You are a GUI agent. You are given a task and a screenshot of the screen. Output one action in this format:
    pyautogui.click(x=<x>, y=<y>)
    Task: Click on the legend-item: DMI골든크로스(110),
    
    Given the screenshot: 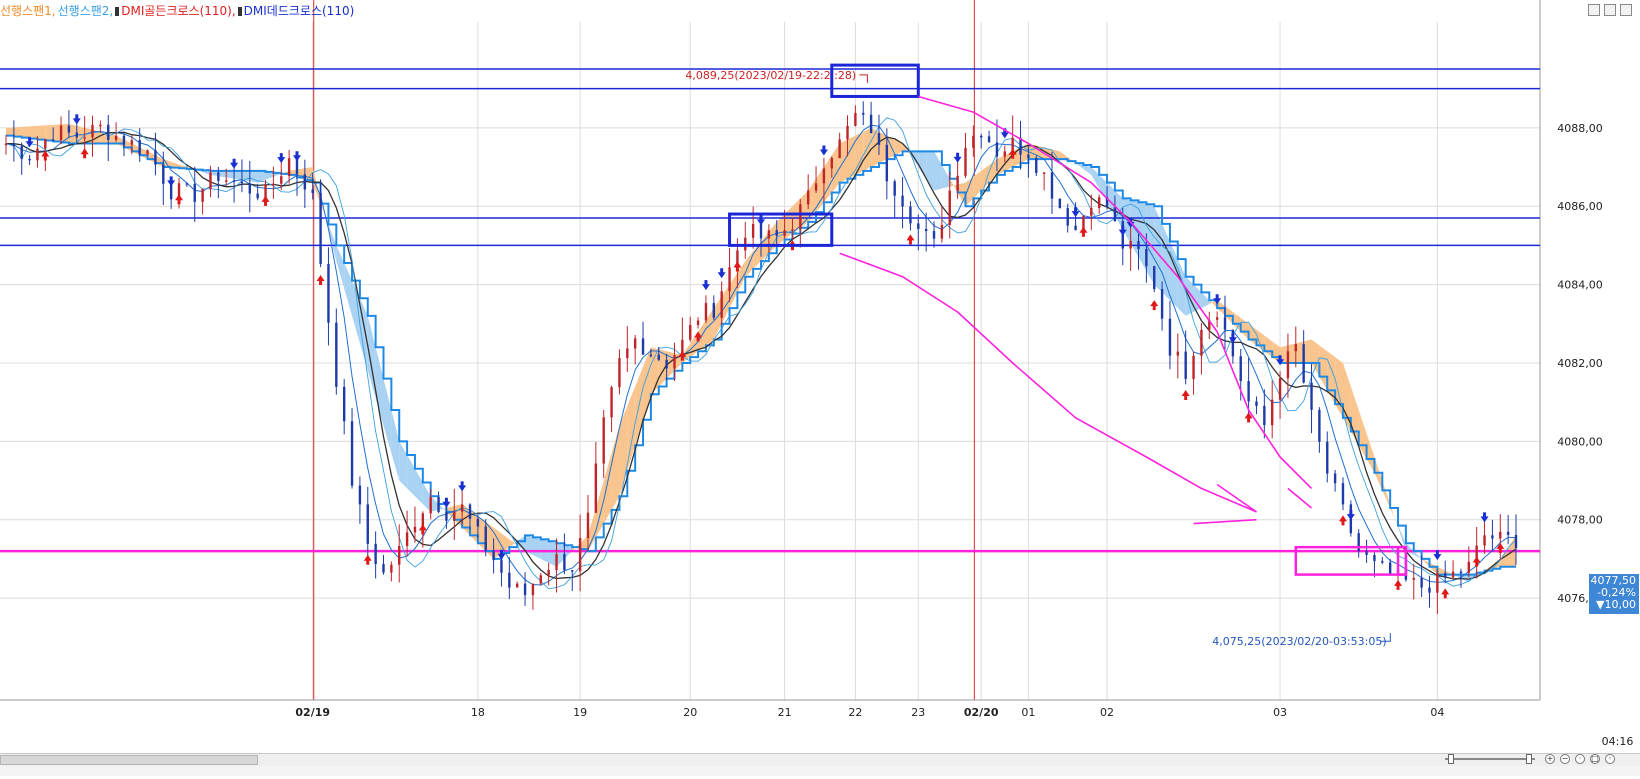 What is the action you would take?
    pyautogui.click(x=178, y=11)
    